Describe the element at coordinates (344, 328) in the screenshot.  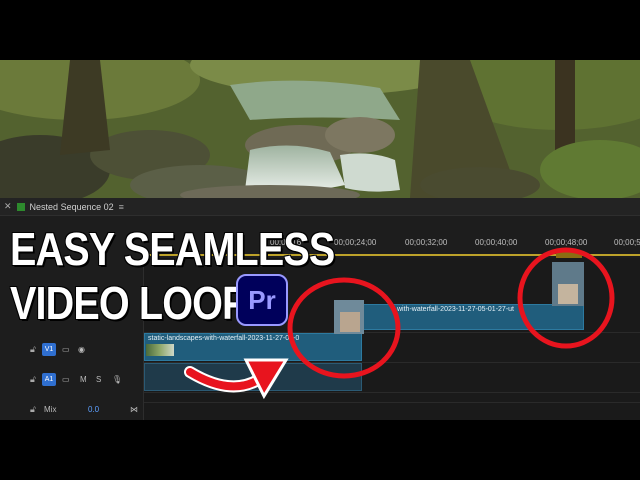
I see `highlight-circle-left` at that location.